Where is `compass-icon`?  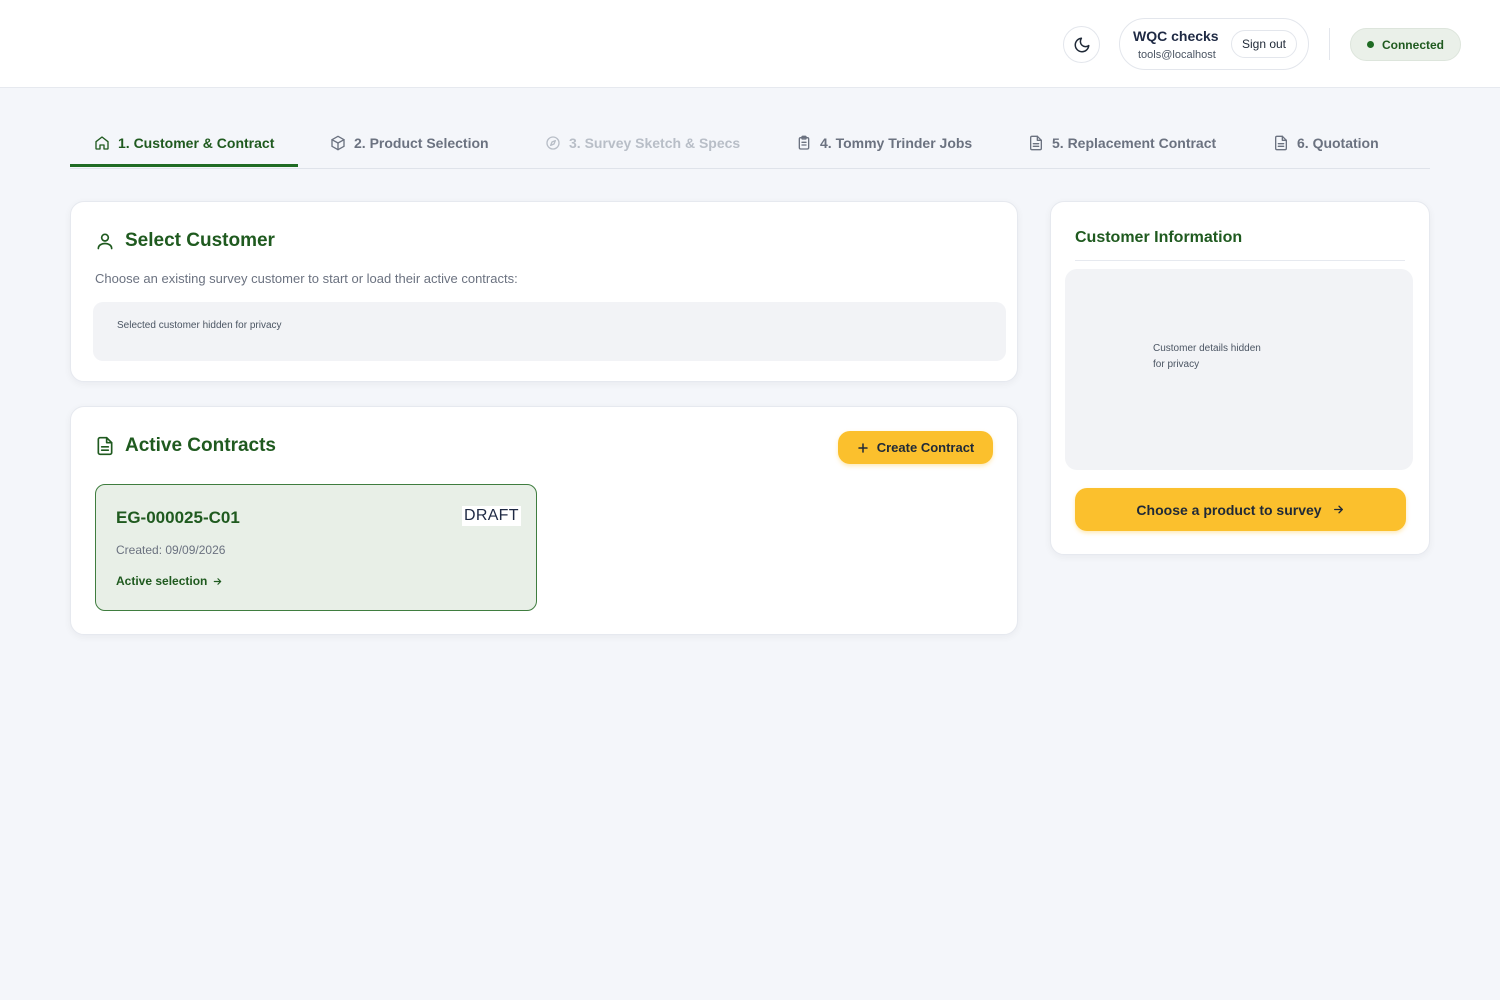 compass-icon is located at coordinates (553, 143).